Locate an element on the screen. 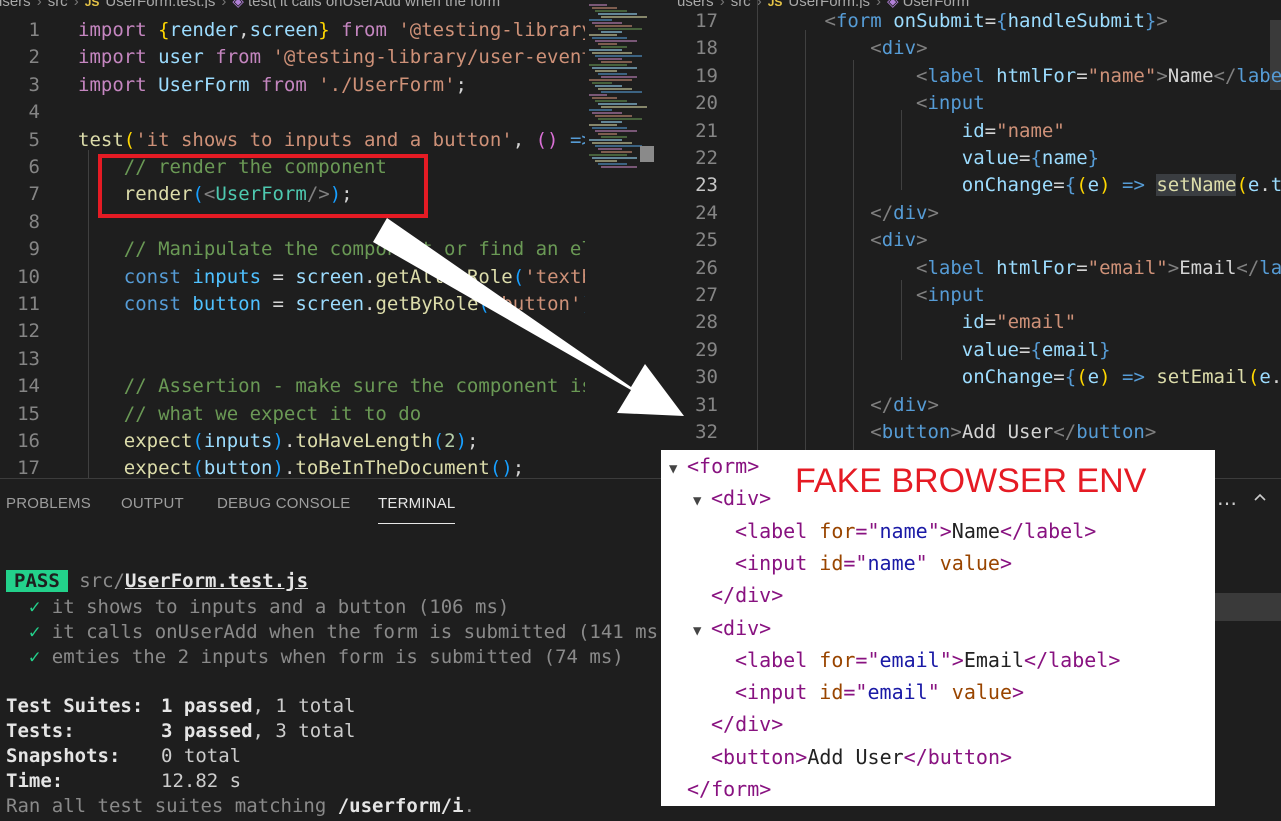 Image resolution: width=1281 pixels, height=821 pixels. dom-token: <form> is located at coordinates (723, 466).